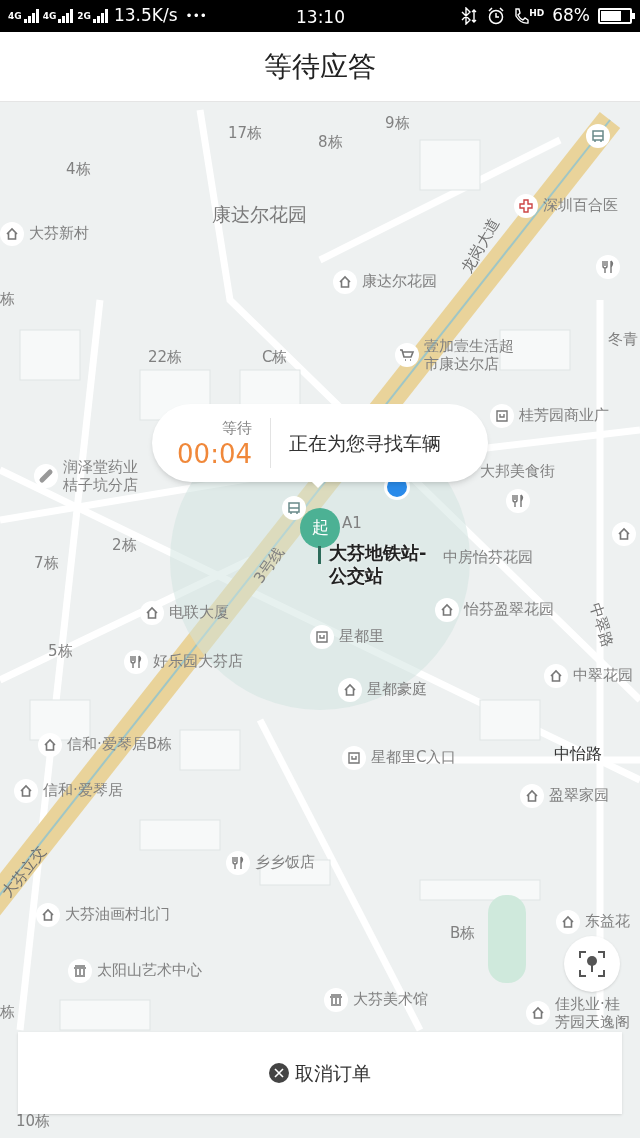  What do you see at coordinates (390, 1000) in the screenshot?
I see `map-label: 大芬美术馆` at bounding box center [390, 1000].